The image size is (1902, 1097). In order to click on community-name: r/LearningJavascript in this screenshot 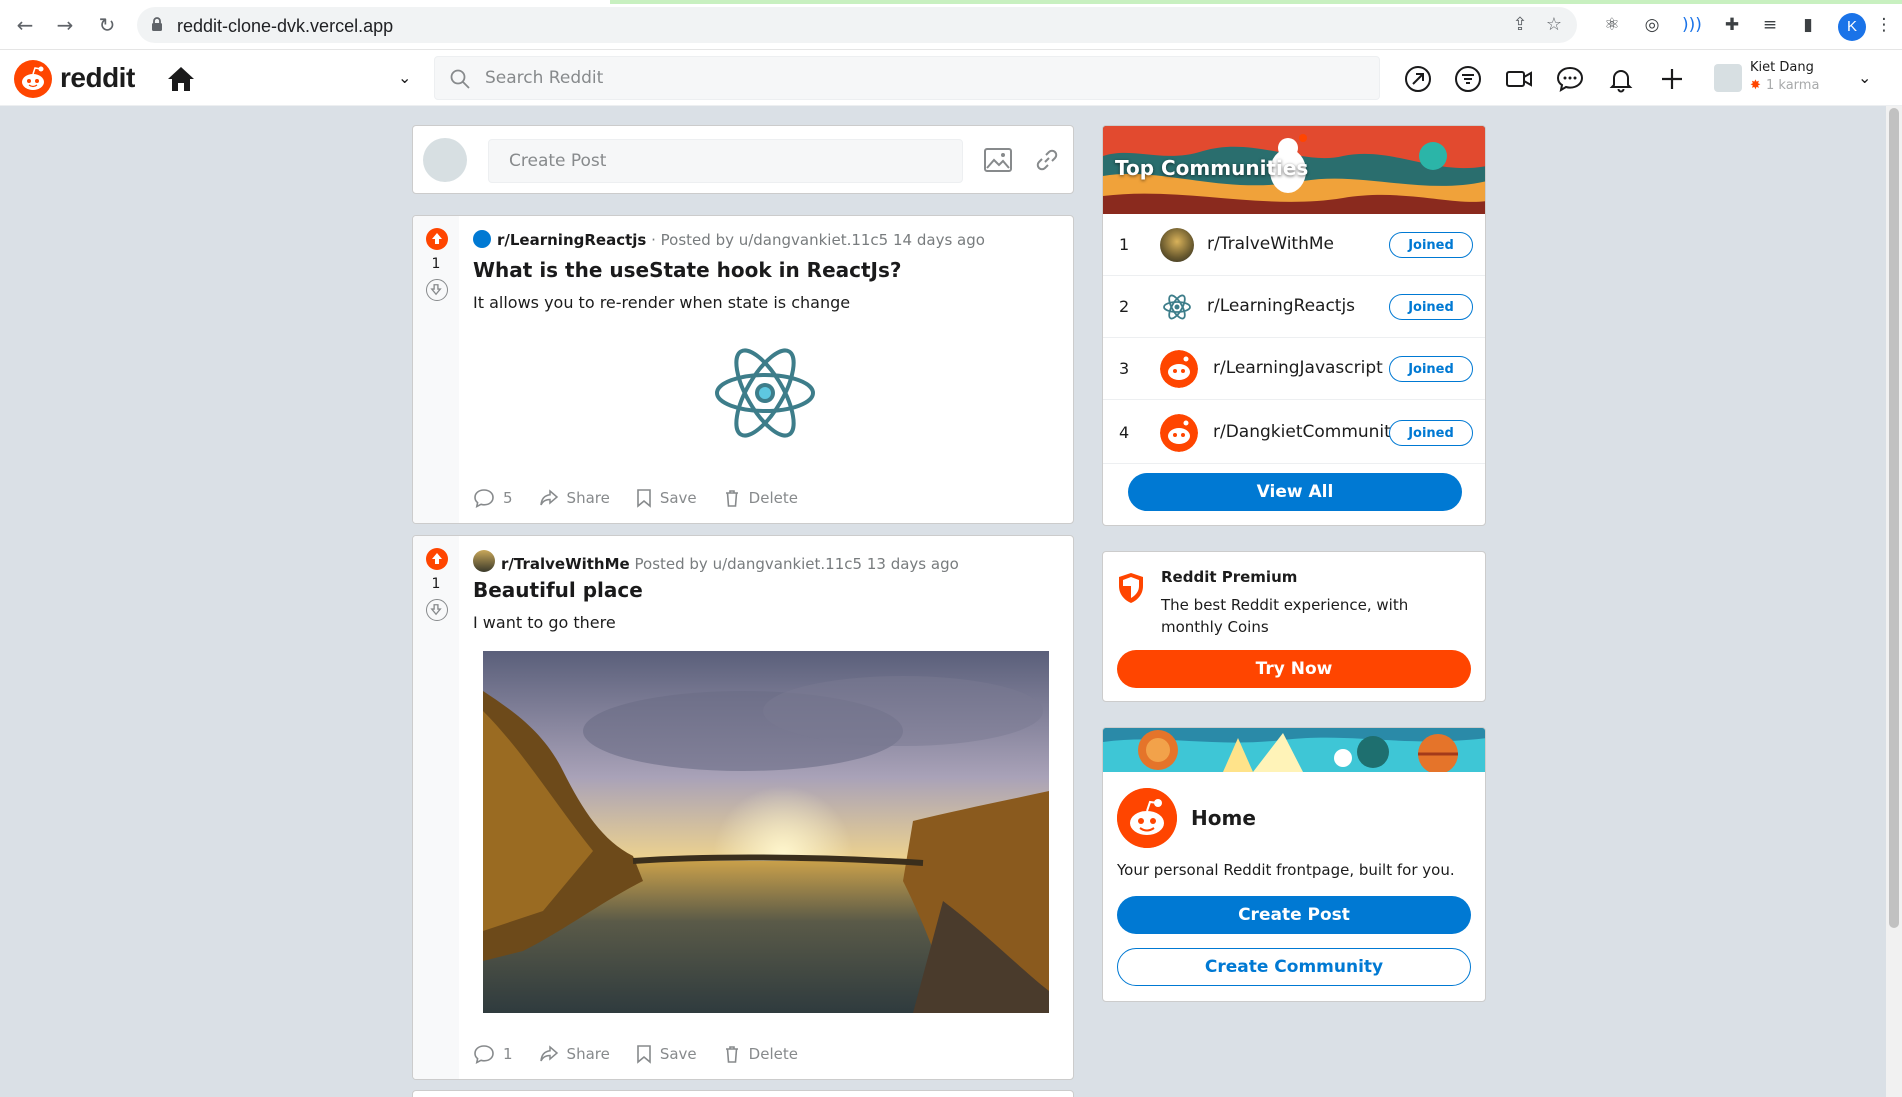, I will do `click(1298, 368)`.